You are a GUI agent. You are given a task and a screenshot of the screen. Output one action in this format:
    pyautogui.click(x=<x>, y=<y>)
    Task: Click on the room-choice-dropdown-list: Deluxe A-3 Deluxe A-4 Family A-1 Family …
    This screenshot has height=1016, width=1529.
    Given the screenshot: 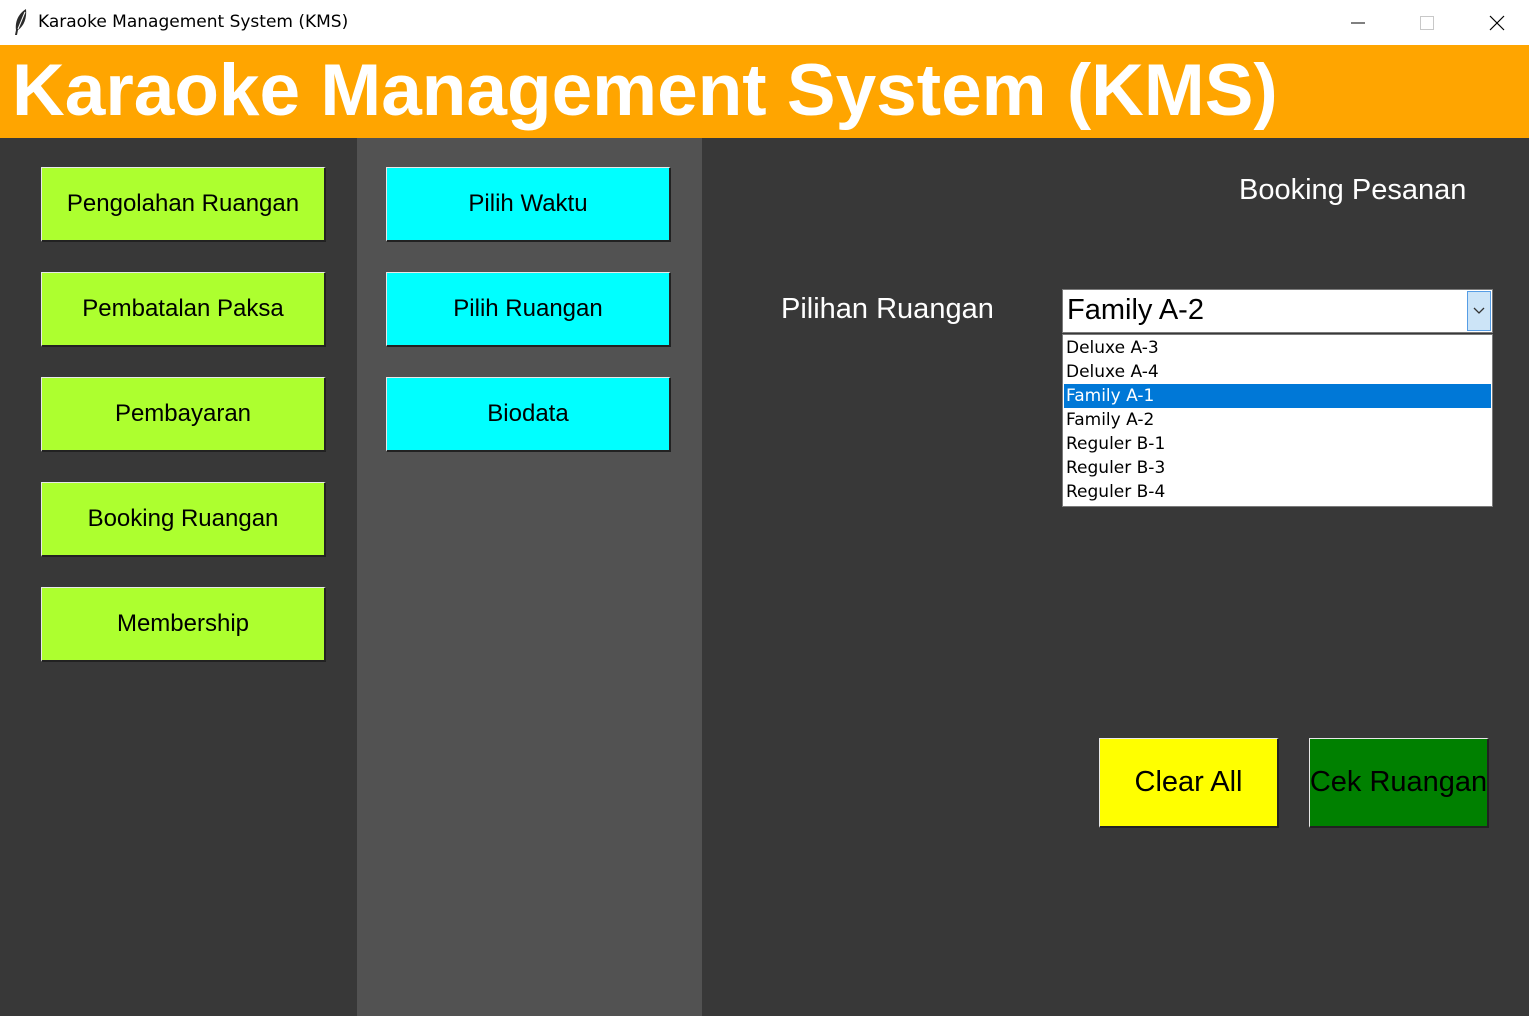 What is the action you would take?
    pyautogui.click(x=1277, y=420)
    